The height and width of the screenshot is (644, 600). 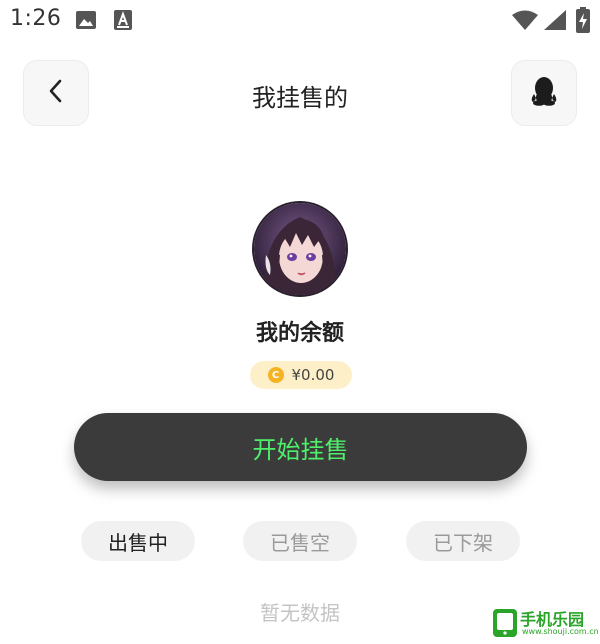 What do you see at coordinates (300, 98) in the screenshot?
I see `page-title: 我挂售的` at bounding box center [300, 98].